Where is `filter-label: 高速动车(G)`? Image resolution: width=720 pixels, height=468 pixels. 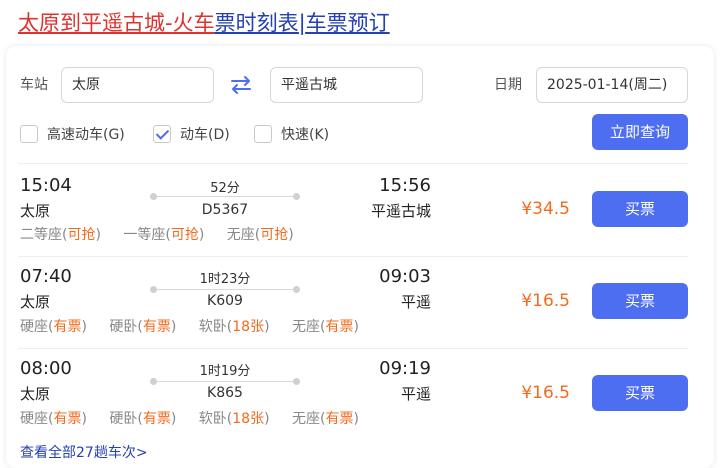
filter-label: 高速动车(G) is located at coordinates (86, 135).